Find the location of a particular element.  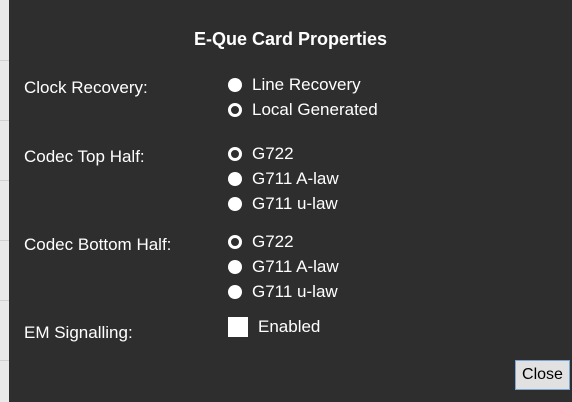

em-signalling-label: EM Signalling: is located at coordinates (78, 332).